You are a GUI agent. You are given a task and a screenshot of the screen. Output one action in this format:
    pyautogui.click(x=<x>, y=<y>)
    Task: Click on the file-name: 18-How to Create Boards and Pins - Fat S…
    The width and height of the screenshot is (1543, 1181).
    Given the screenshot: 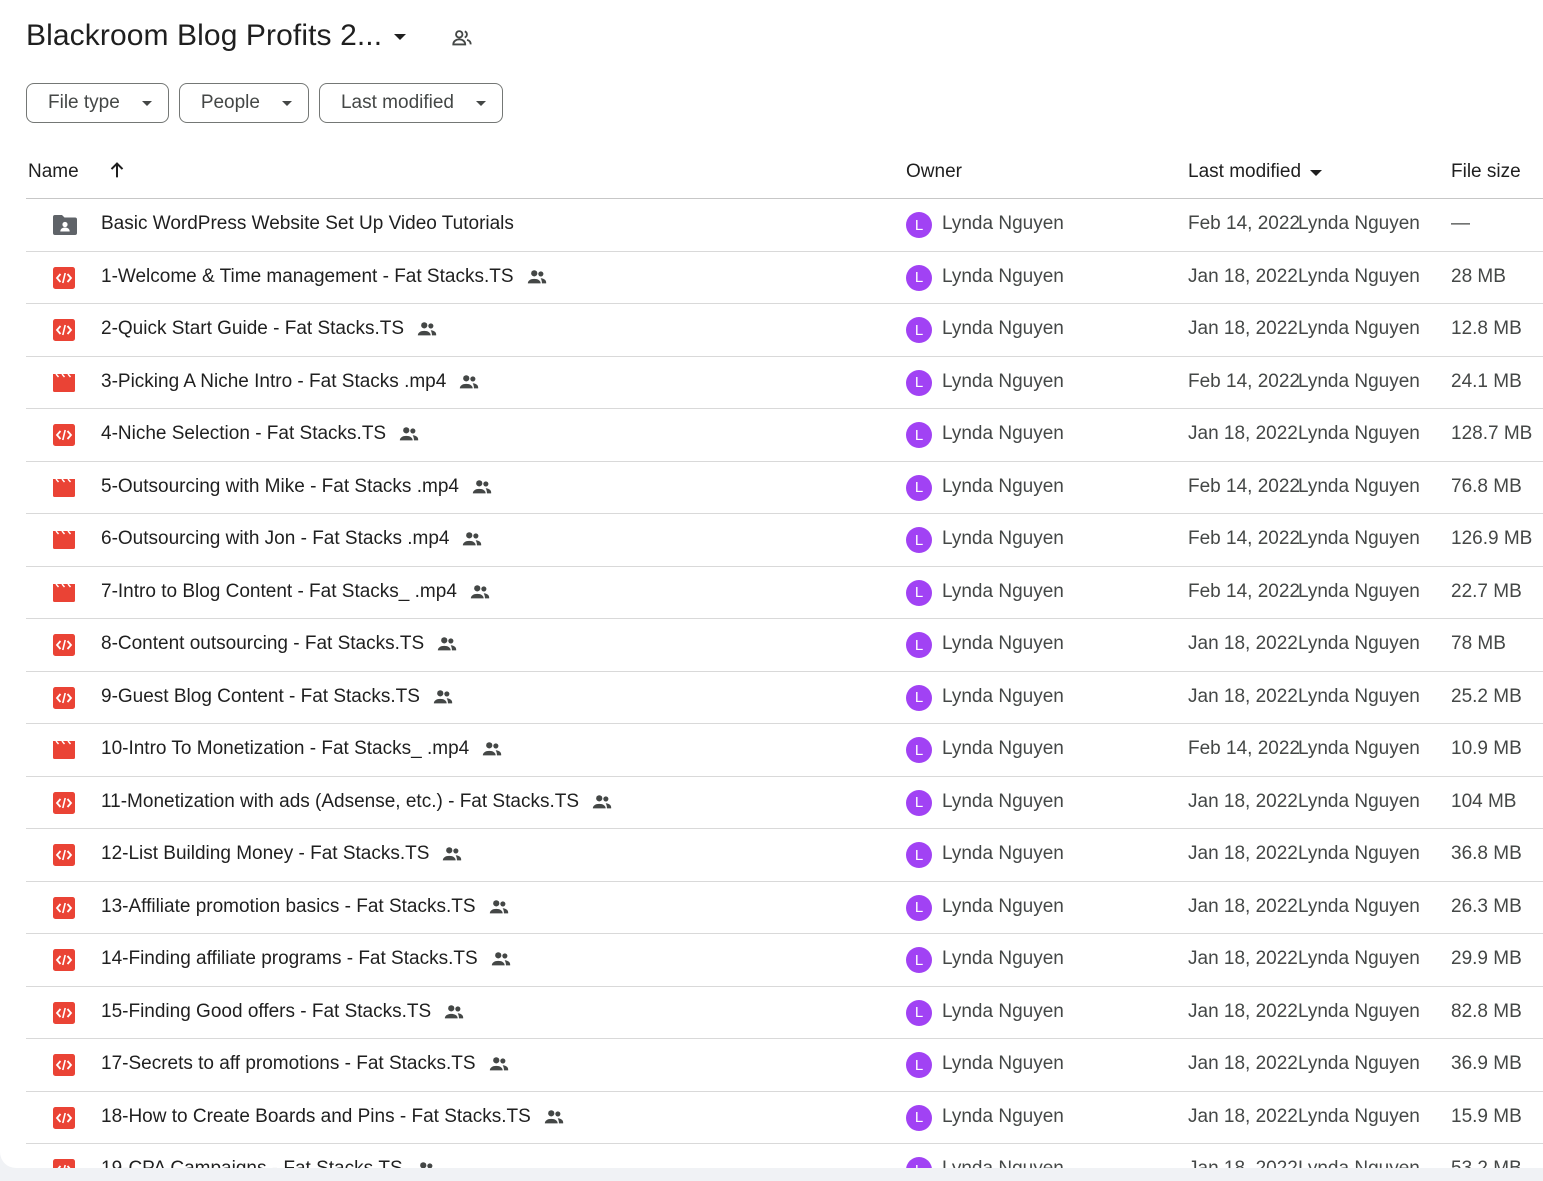 What is the action you would take?
    pyautogui.click(x=333, y=1117)
    